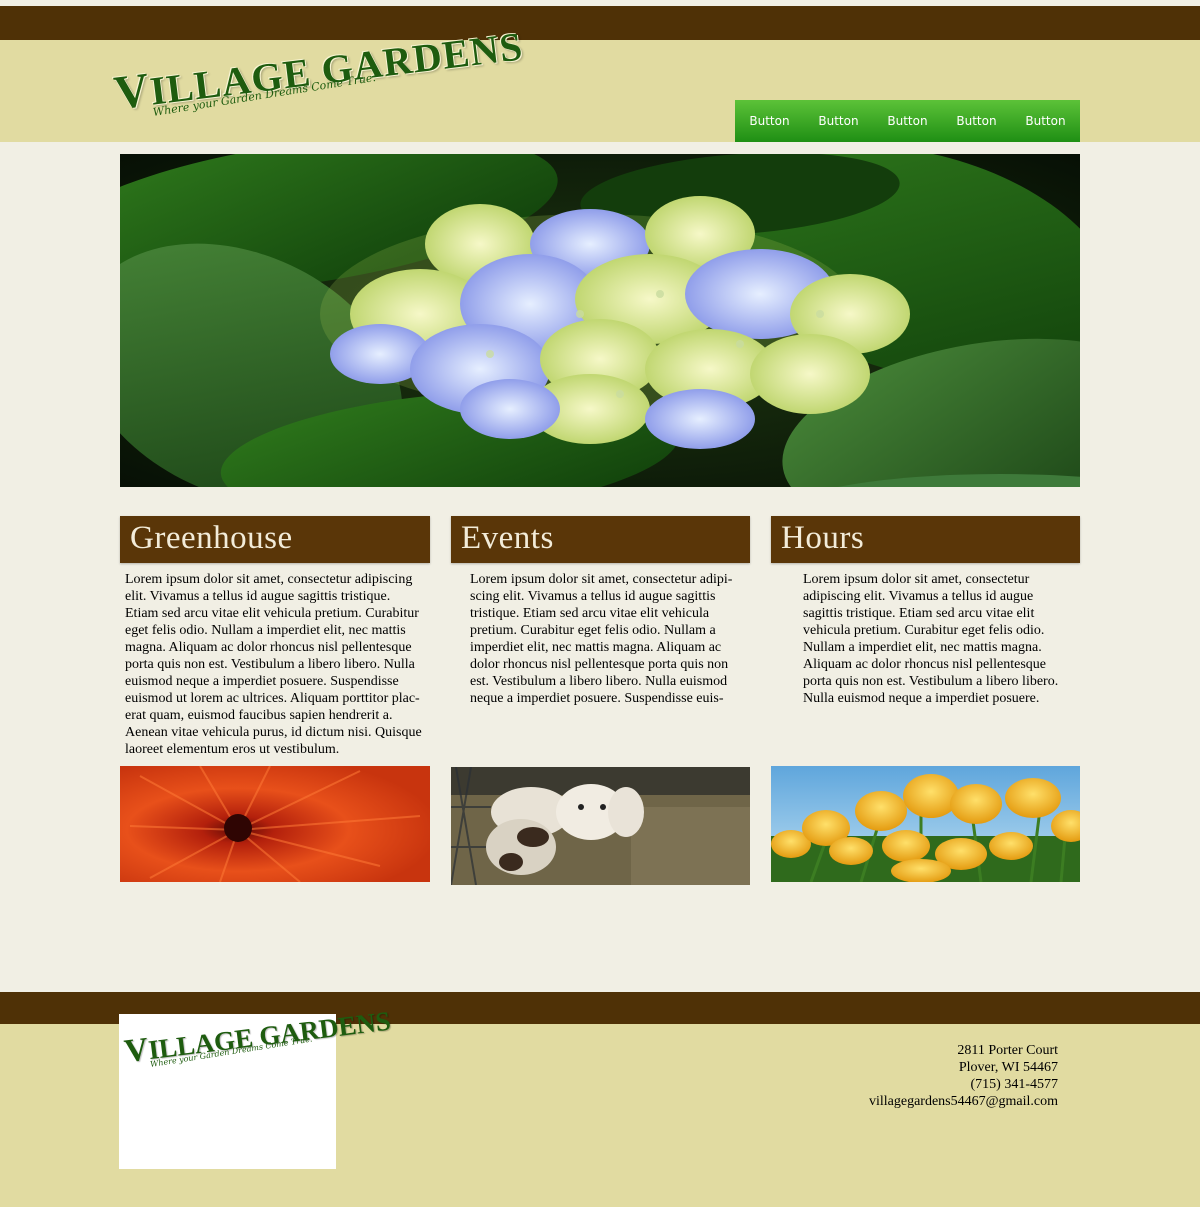  I want to click on nav-button-3: Button, so click(907, 121).